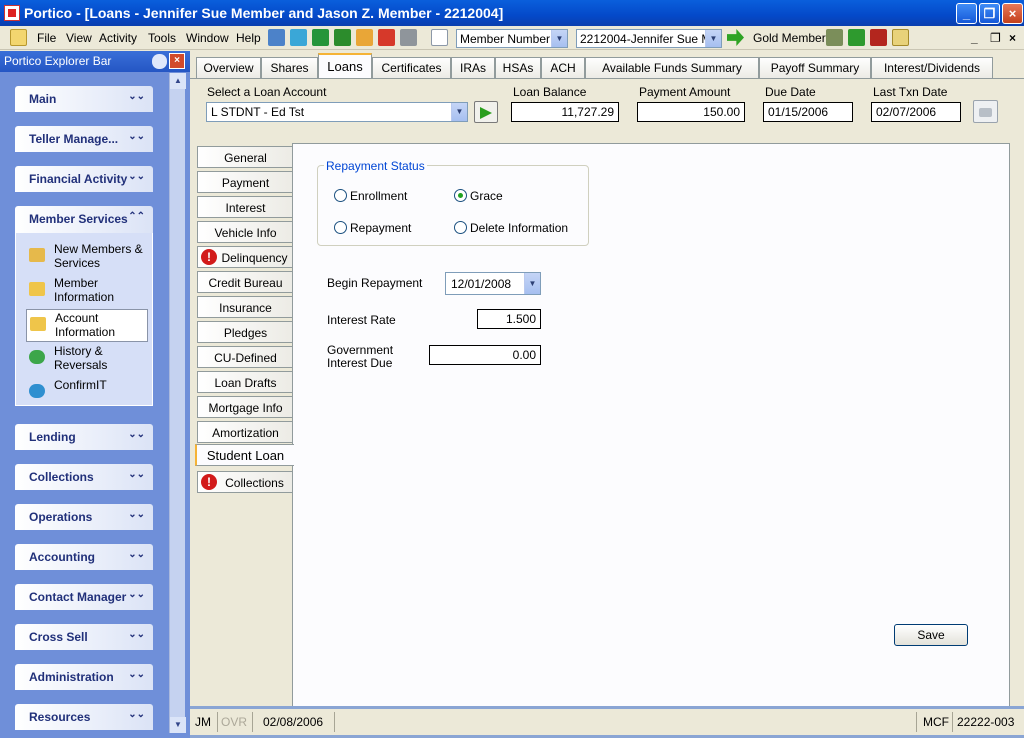 This screenshot has height=738, width=1024. Describe the element at coordinates (345, 65) in the screenshot. I see `tab-loans: Loans` at that location.